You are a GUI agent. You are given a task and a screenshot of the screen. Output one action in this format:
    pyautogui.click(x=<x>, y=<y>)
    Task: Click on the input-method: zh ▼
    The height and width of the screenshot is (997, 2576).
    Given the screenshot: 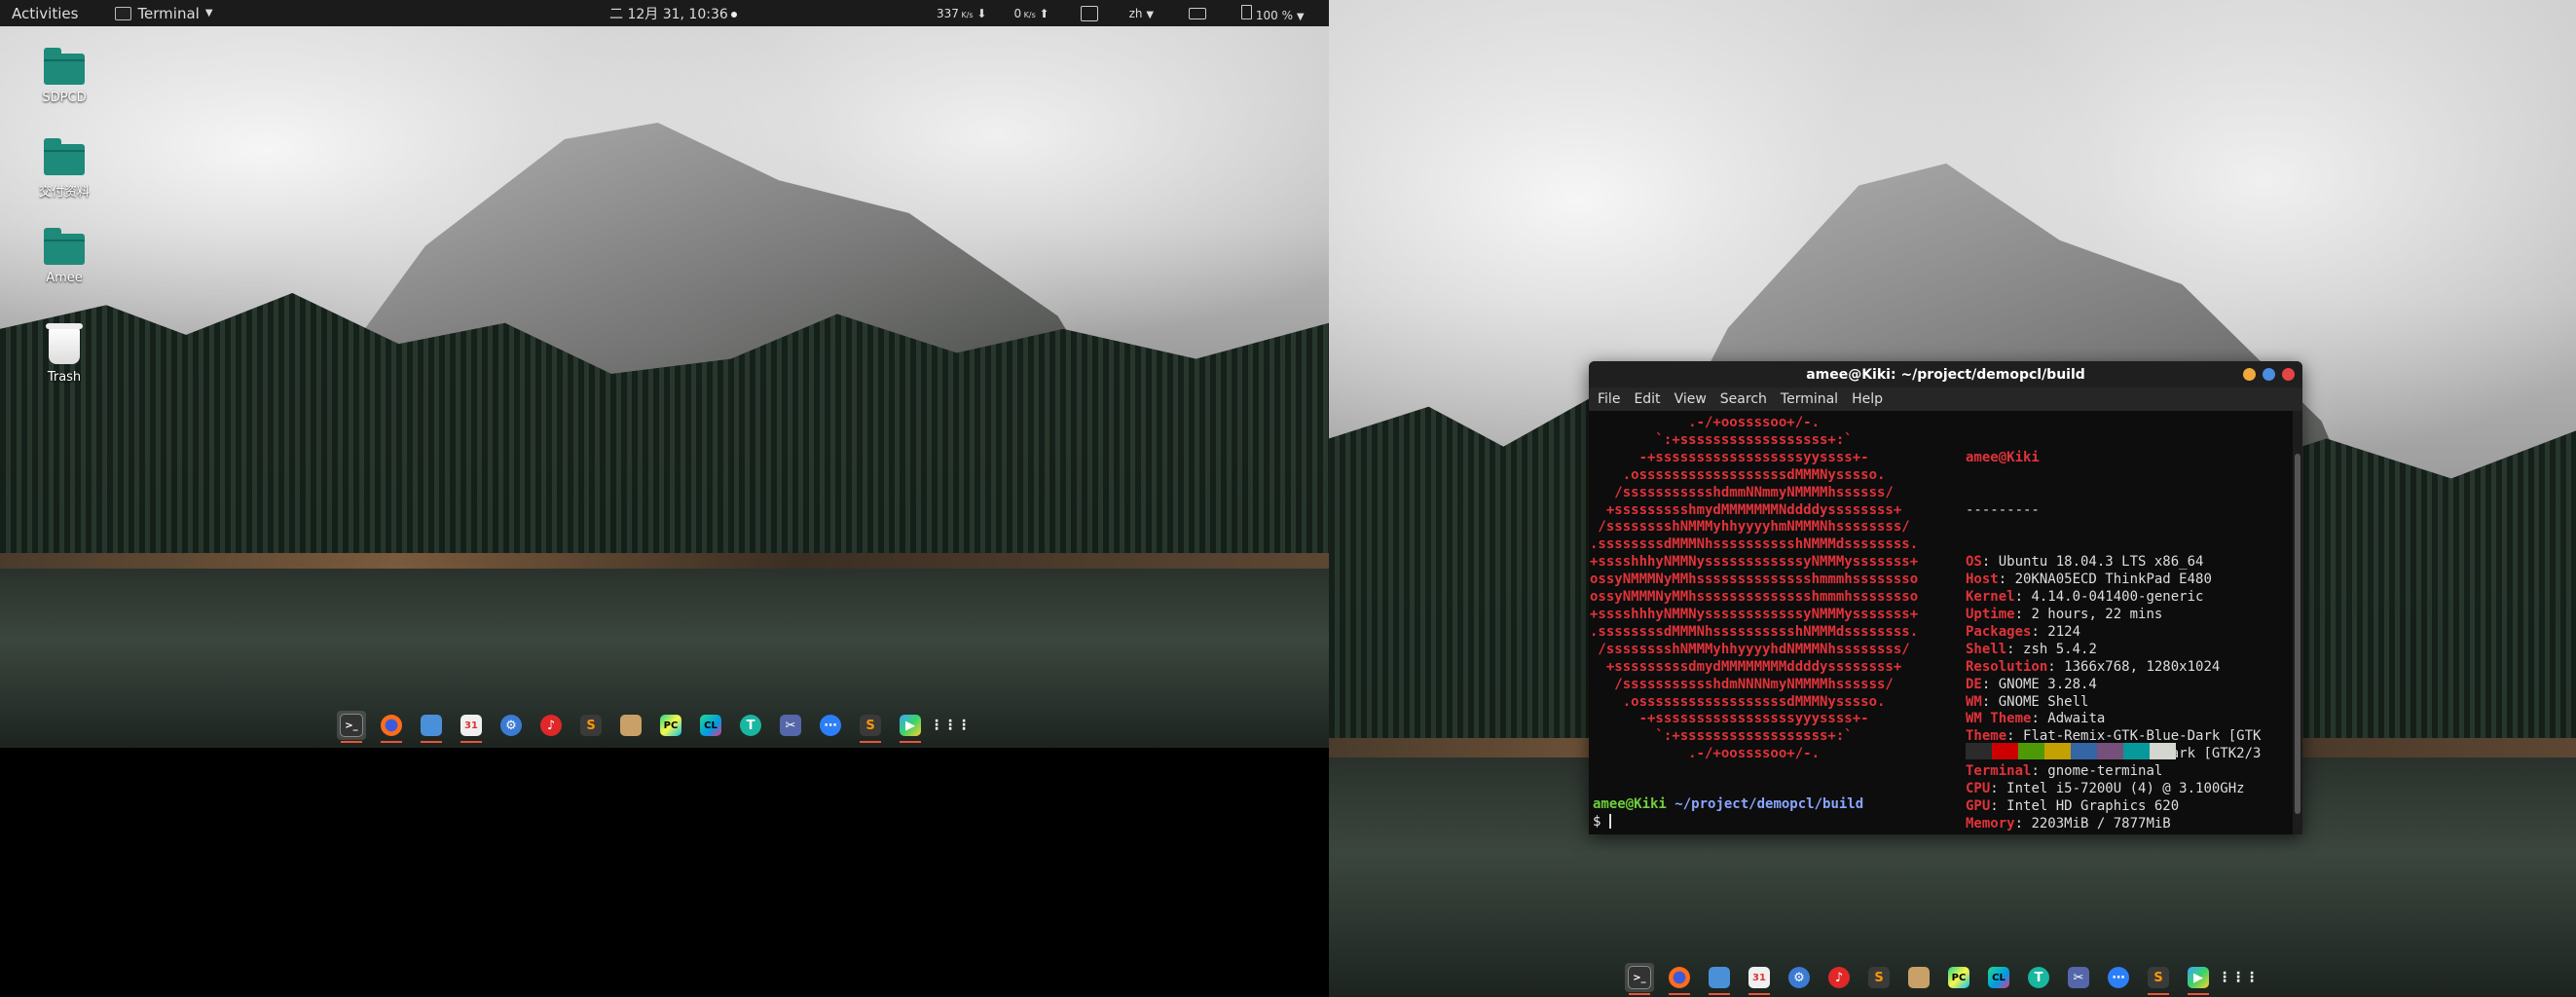 What is the action you would take?
    pyautogui.click(x=1141, y=13)
    